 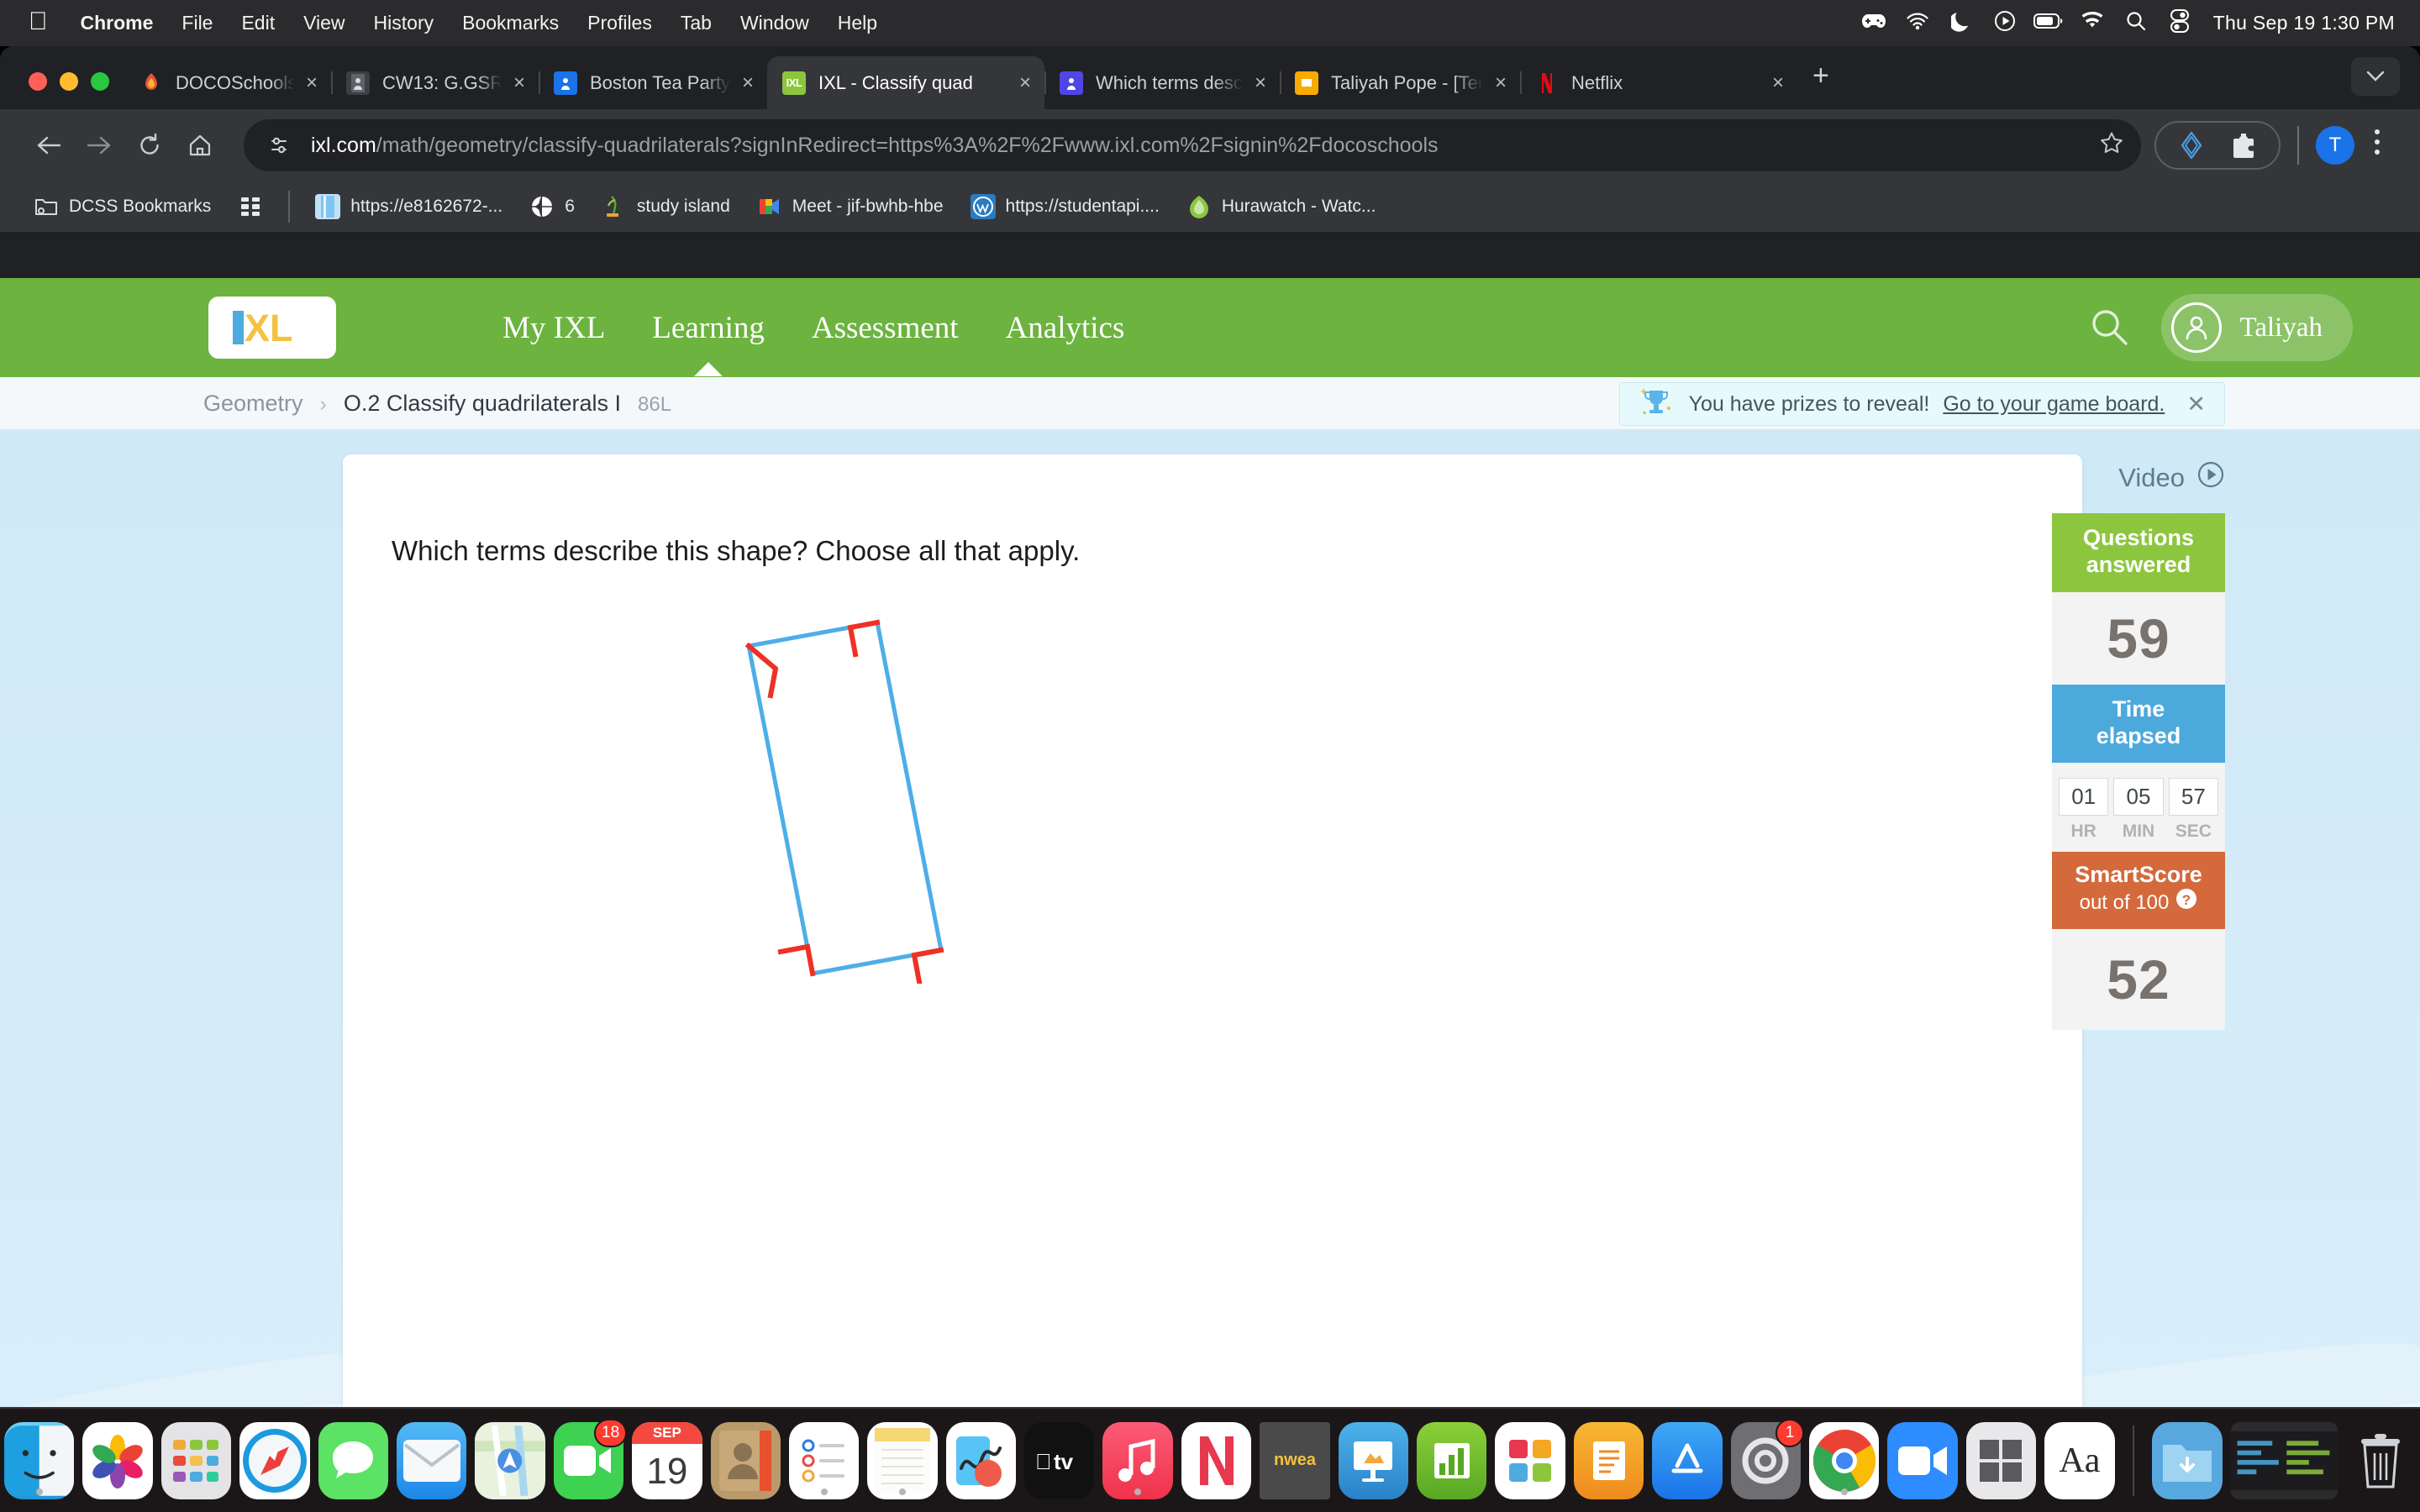 I want to click on close-icon: ✕, so click(x=2196, y=404).